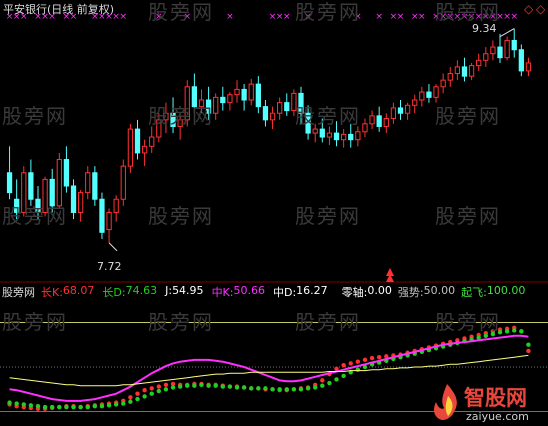 This screenshot has width=548, height=426. I want to click on legend-value-takeoff: 100.00, so click(506, 290).